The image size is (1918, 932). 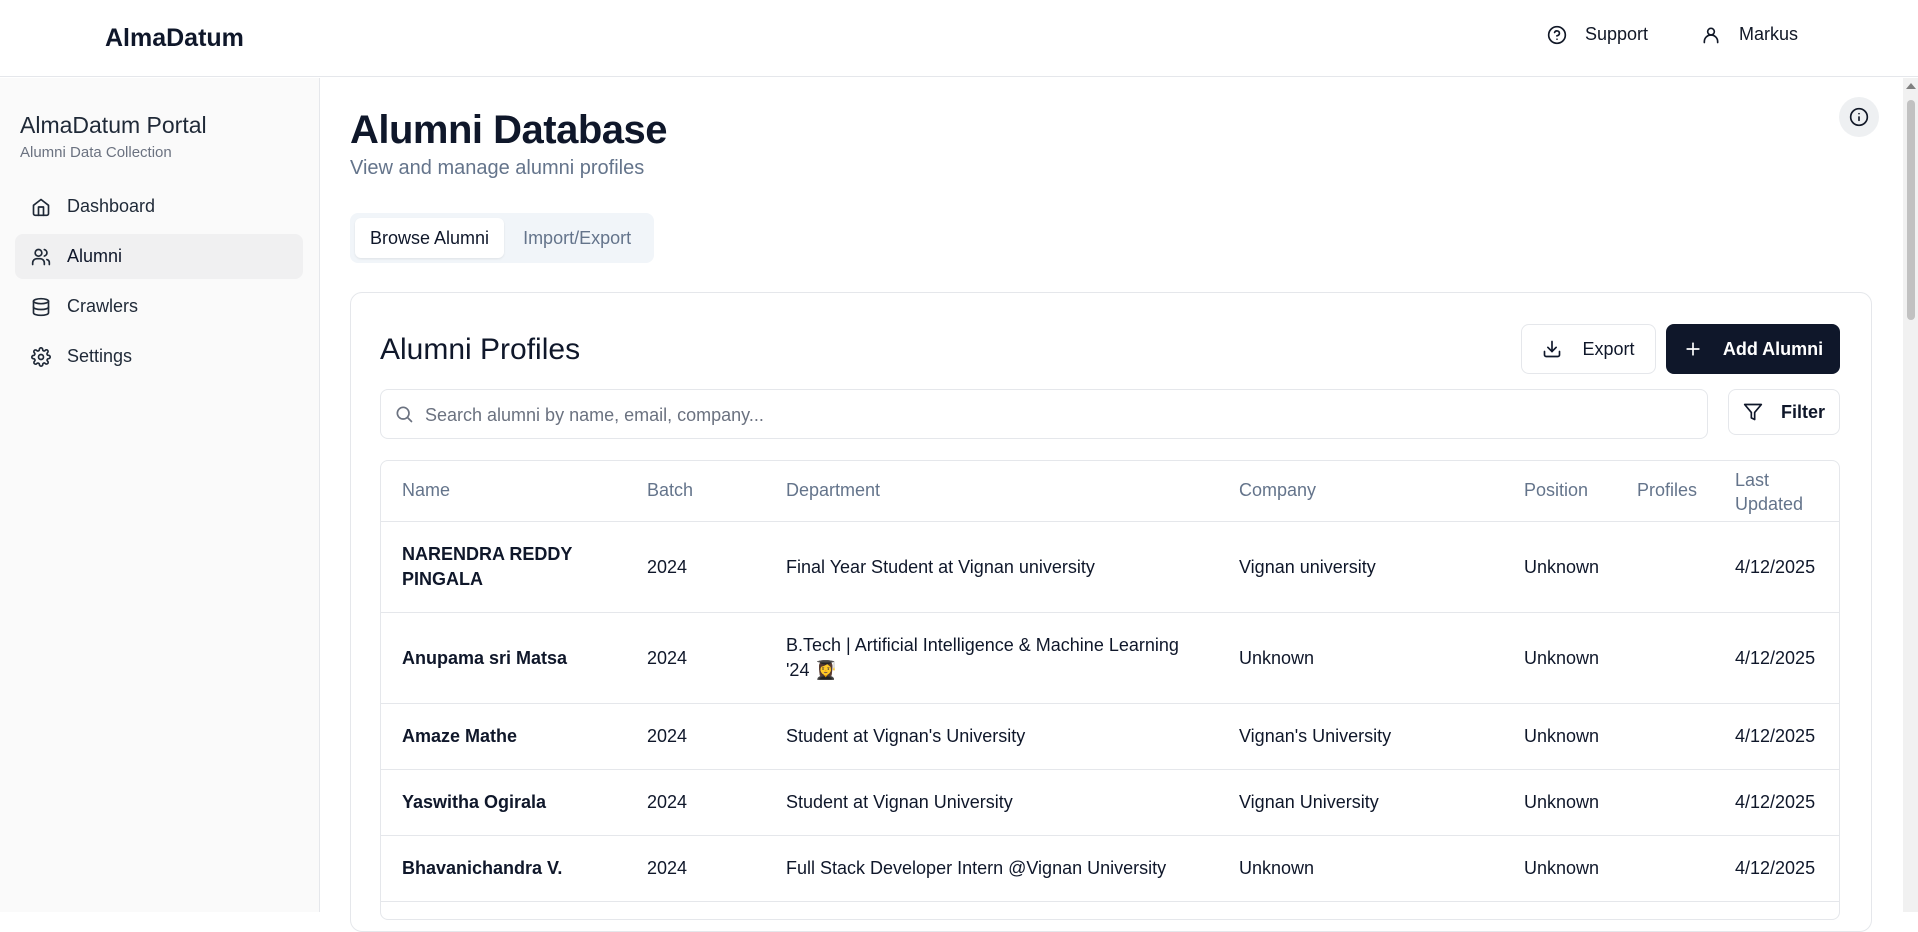 I want to click on cell-name: NARENDRA REDDY PINGALA, so click(x=487, y=566).